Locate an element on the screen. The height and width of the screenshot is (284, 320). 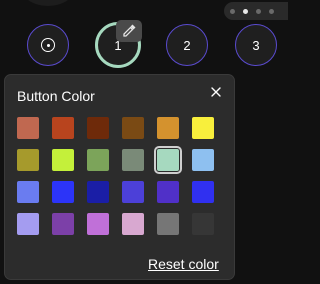
popup-title: Button Color is located at coordinates (56, 96).